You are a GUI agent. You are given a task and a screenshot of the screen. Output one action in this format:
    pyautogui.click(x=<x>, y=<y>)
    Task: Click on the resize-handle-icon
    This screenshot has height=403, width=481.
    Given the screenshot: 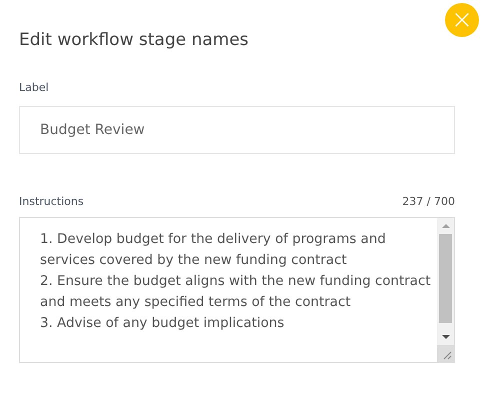 What is the action you would take?
    pyautogui.click(x=445, y=353)
    